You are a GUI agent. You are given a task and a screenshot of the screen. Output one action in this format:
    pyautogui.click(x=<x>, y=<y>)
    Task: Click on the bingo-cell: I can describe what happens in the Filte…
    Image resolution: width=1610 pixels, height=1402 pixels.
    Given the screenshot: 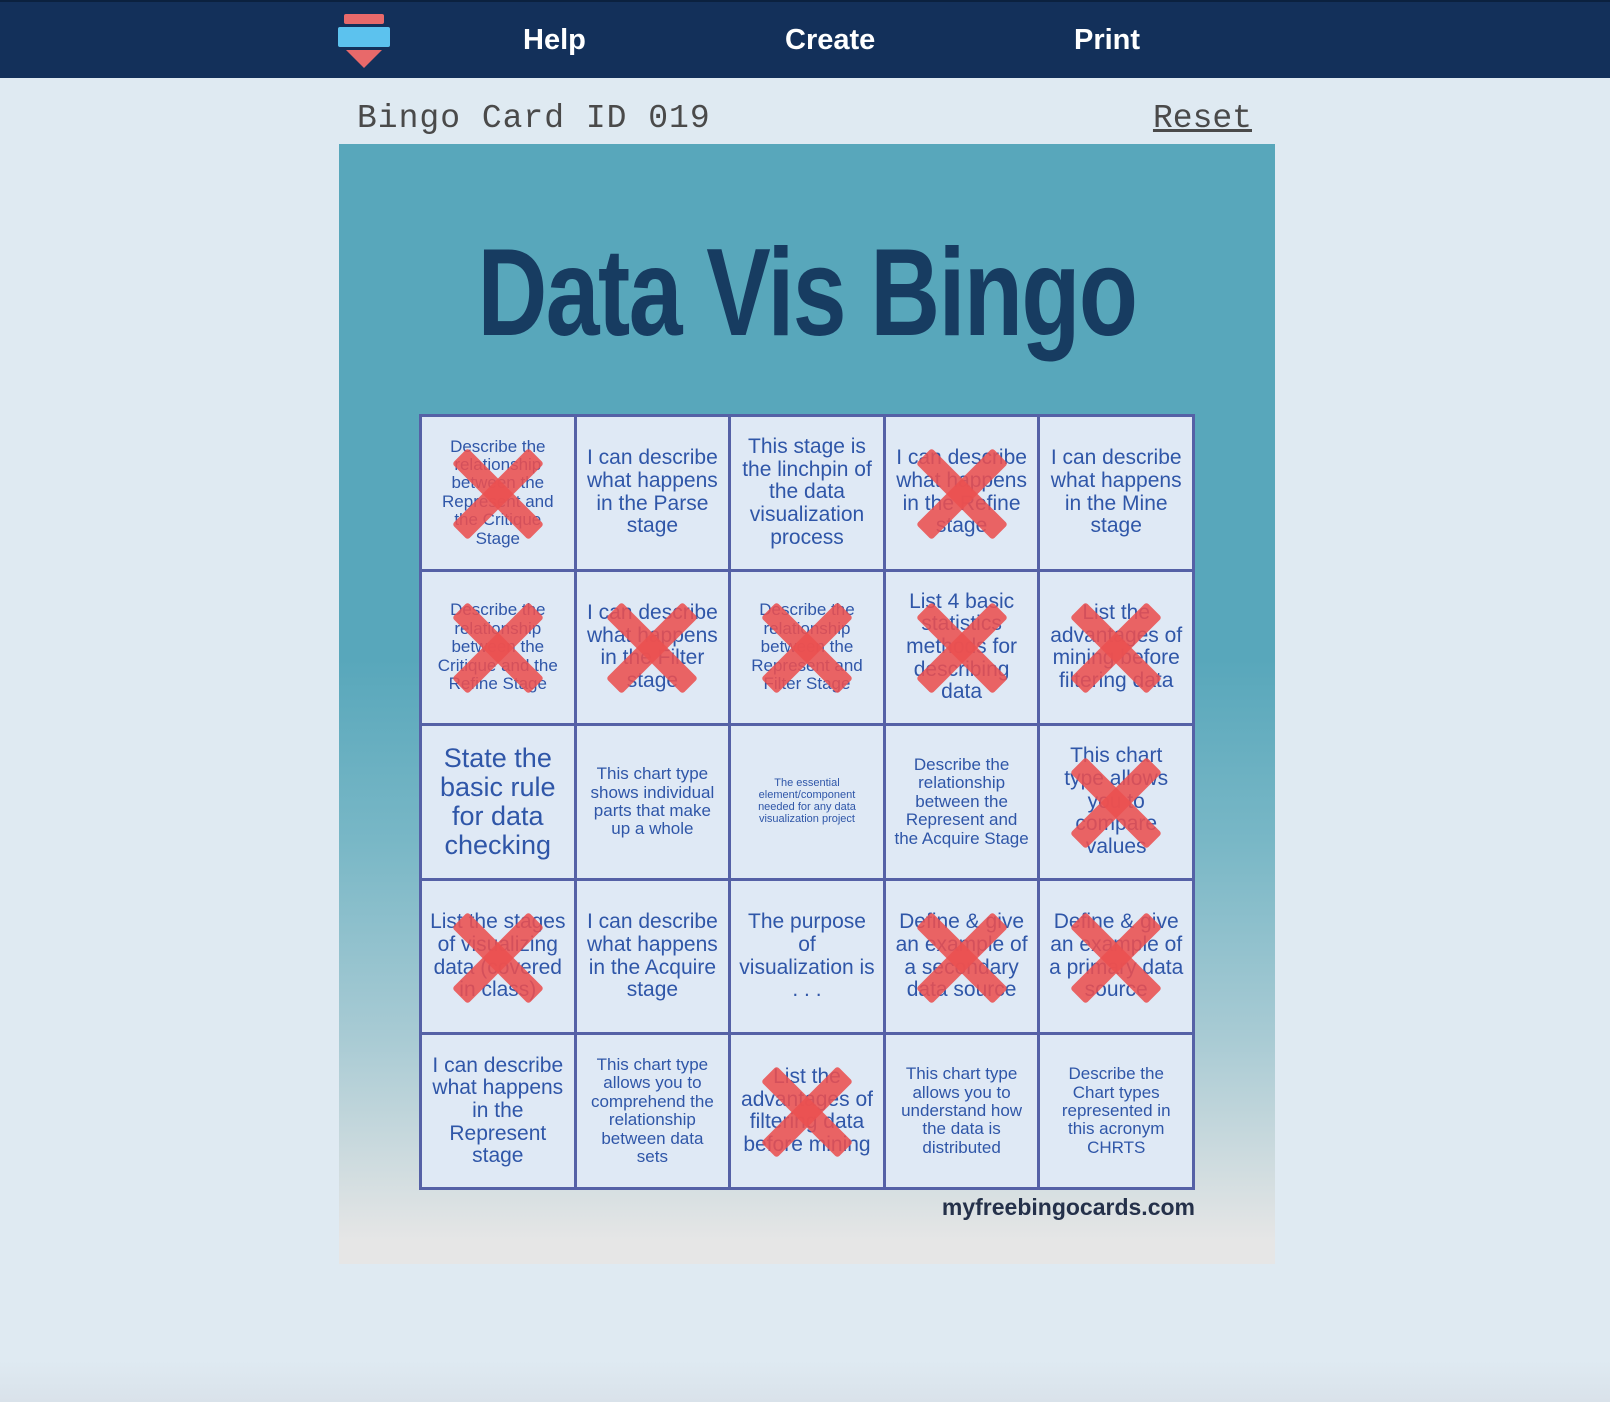 What is the action you would take?
    pyautogui.click(x=652, y=647)
    